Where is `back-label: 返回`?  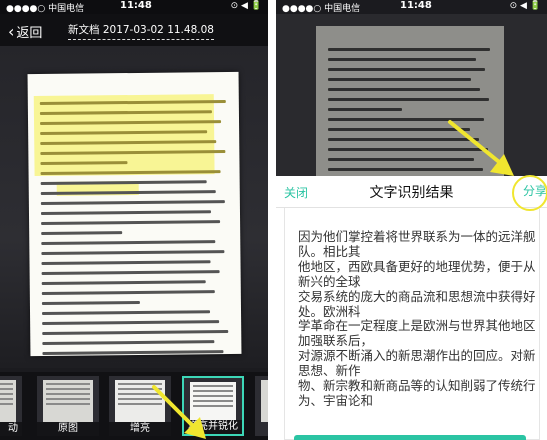
back-label: 返回 is located at coordinates (29, 33).